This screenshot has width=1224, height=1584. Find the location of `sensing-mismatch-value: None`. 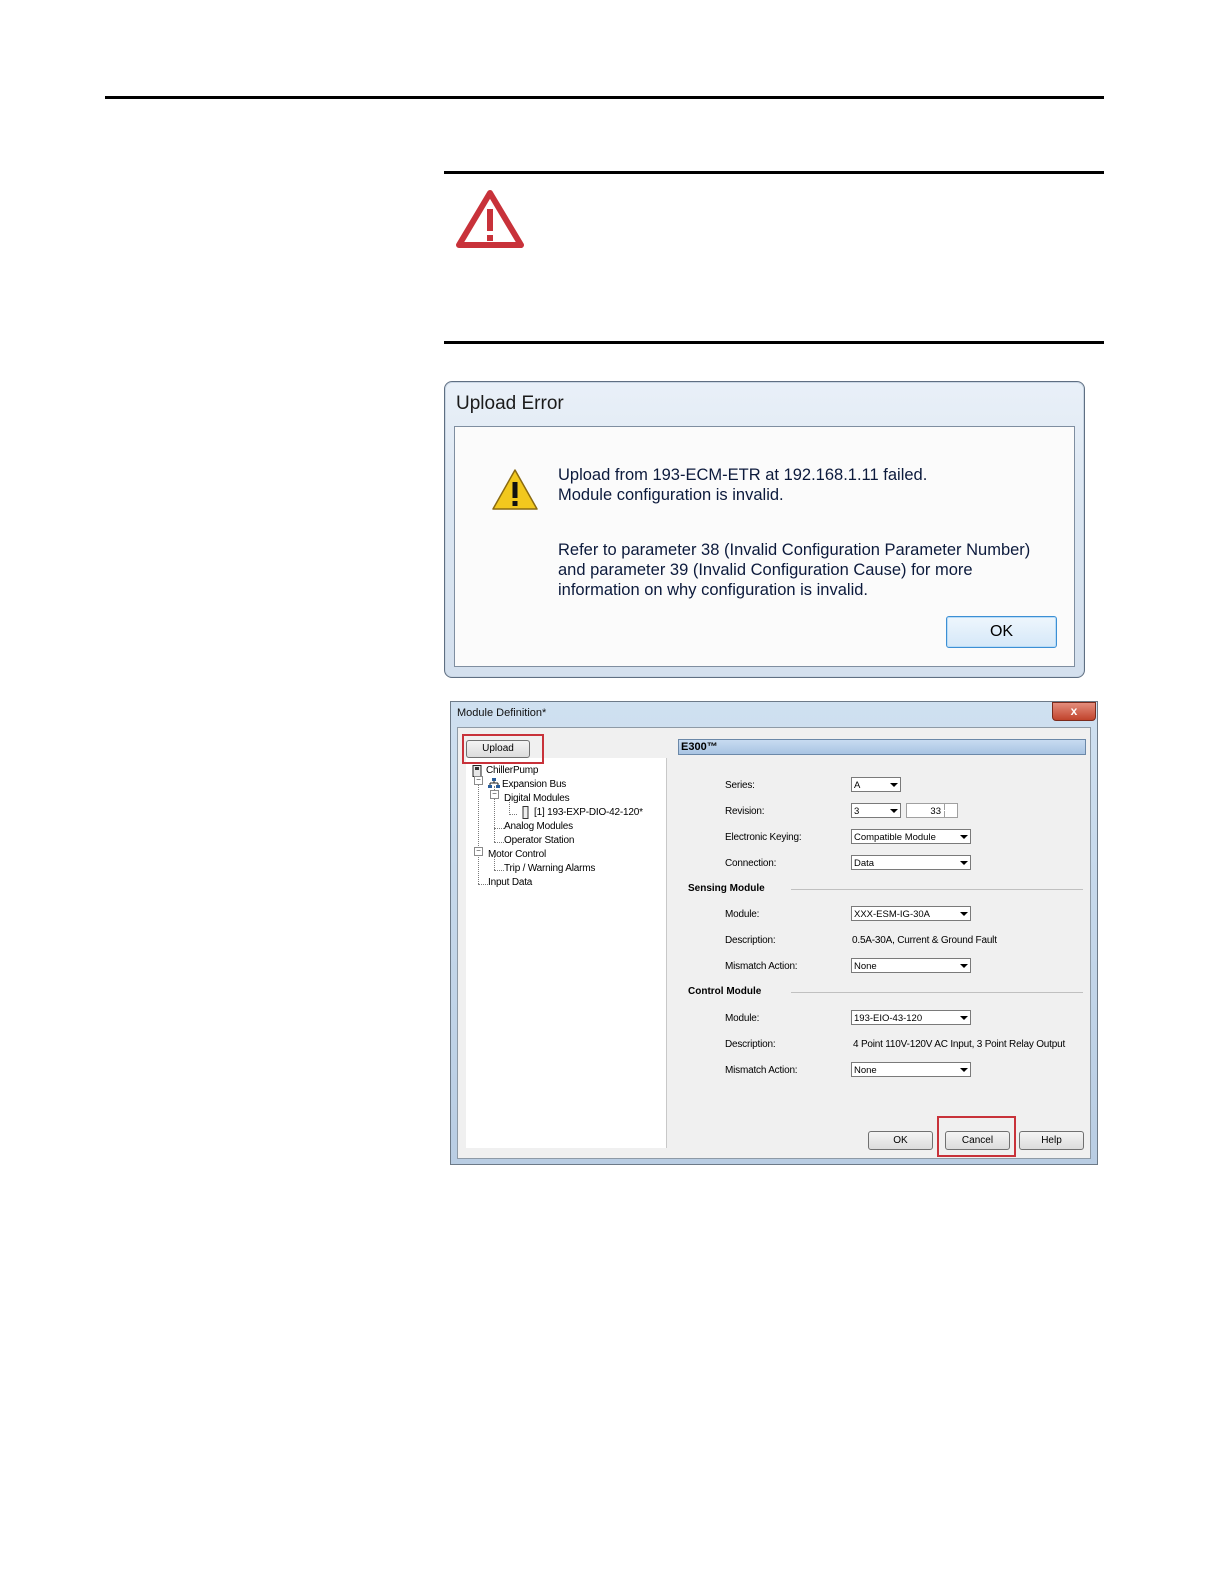

sensing-mismatch-value: None is located at coordinates (865, 966).